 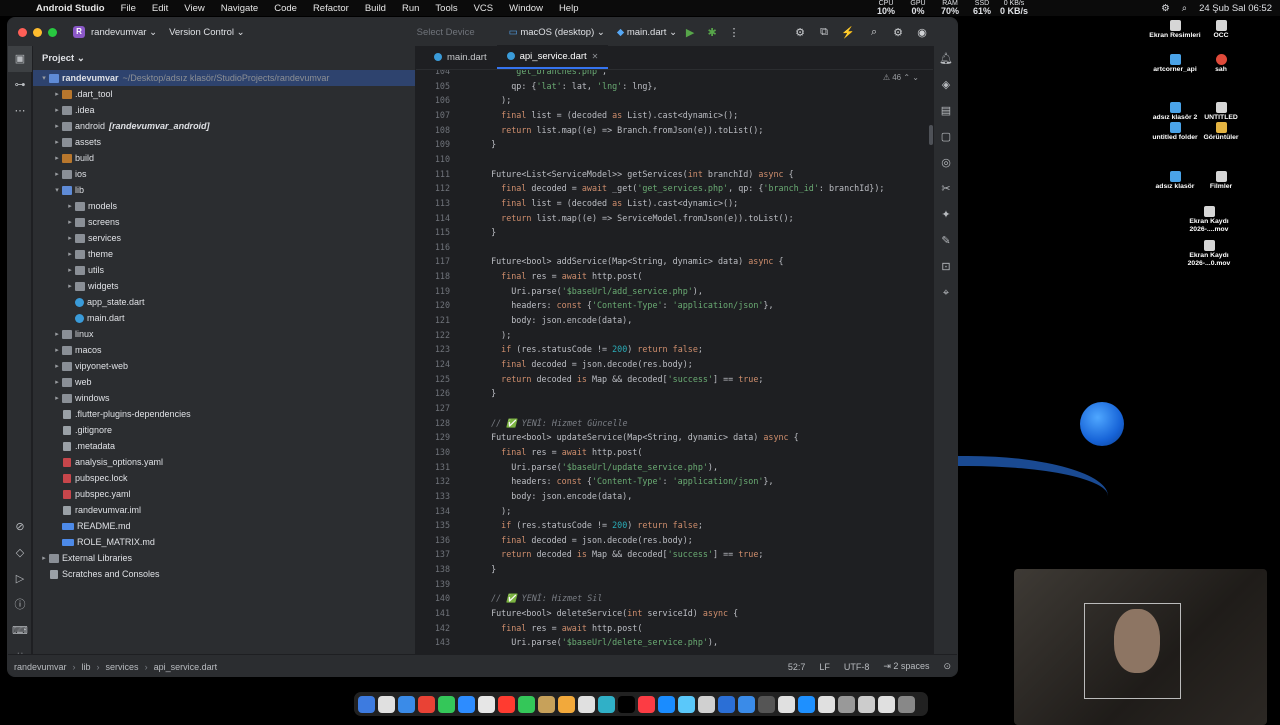 What do you see at coordinates (1235, 8) in the screenshot?
I see `clock: 24 Şub Sal 06:52` at bounding box center [1235, 8].